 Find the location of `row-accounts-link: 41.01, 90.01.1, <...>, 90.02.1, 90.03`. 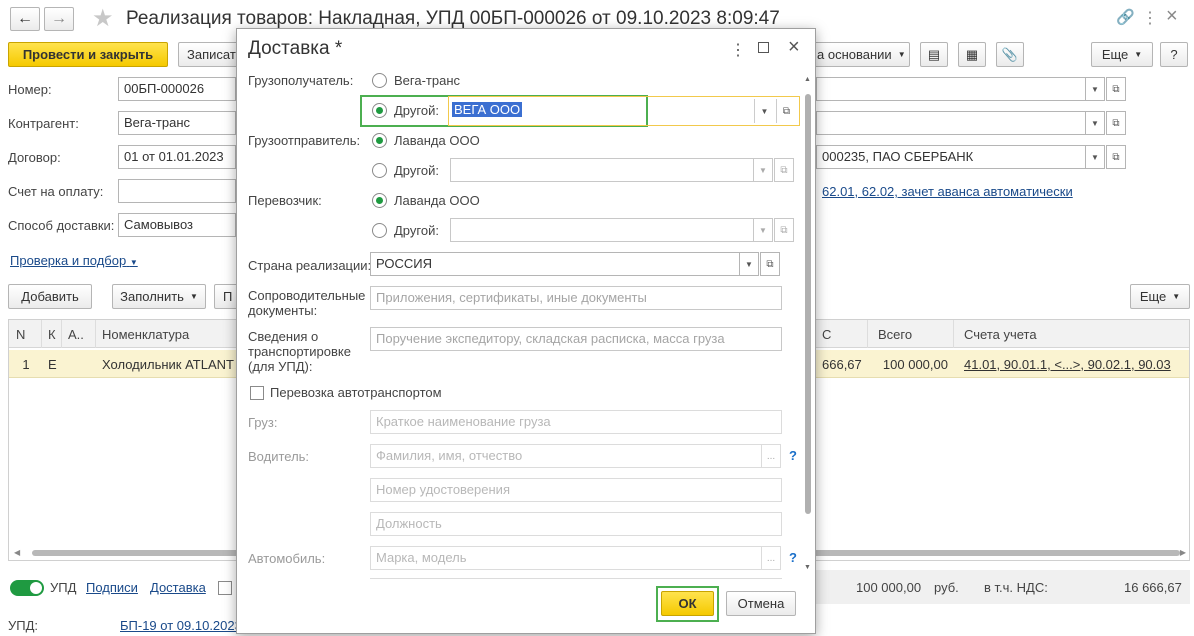

row-accounts-link: 41.01, 90.01.1, <...>, 90.02.1, 90.03 is located at coordinates (1072, 364).